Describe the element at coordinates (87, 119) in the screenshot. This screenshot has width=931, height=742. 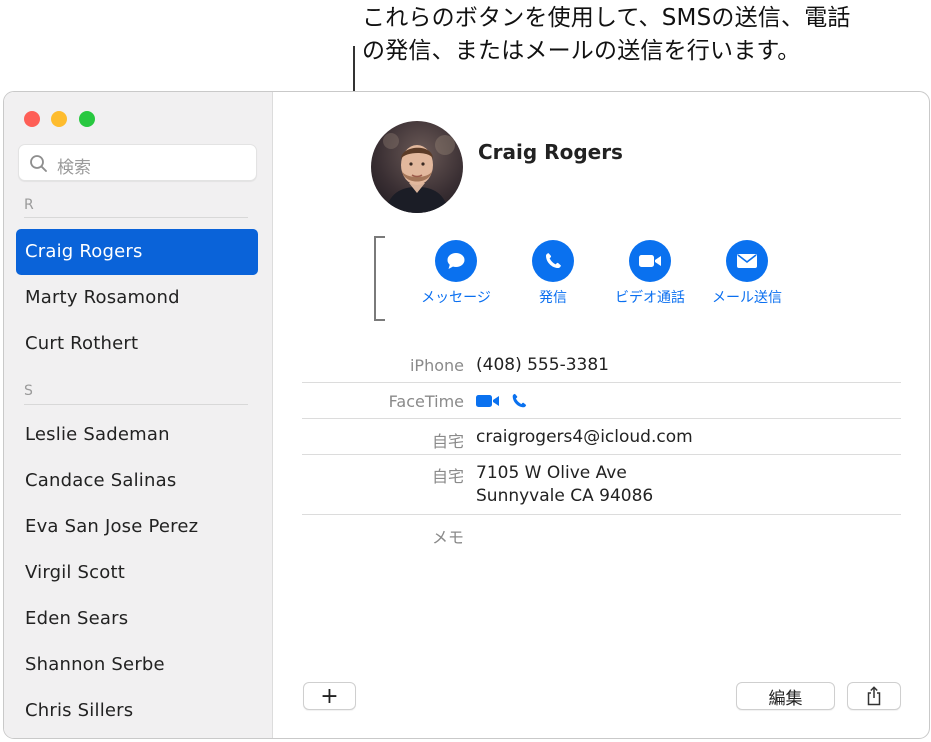
I see `maximize-window-button` at that location.